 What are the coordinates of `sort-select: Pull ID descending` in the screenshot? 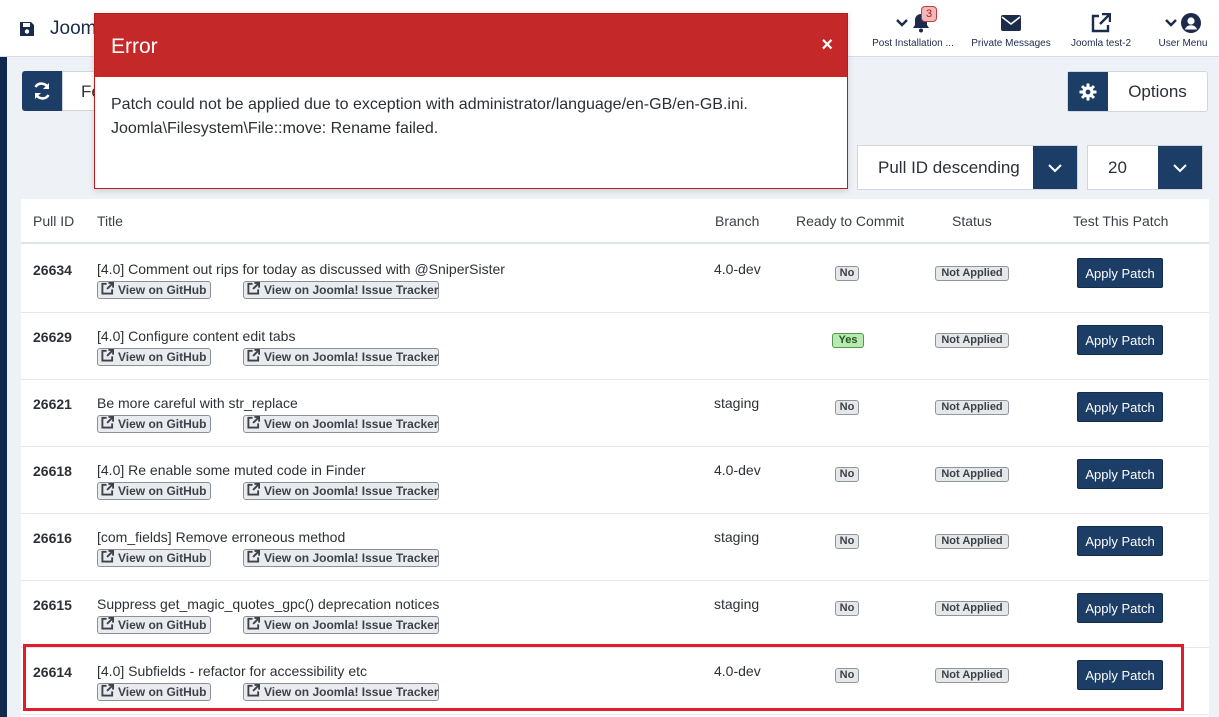 It's located at (967, 167).